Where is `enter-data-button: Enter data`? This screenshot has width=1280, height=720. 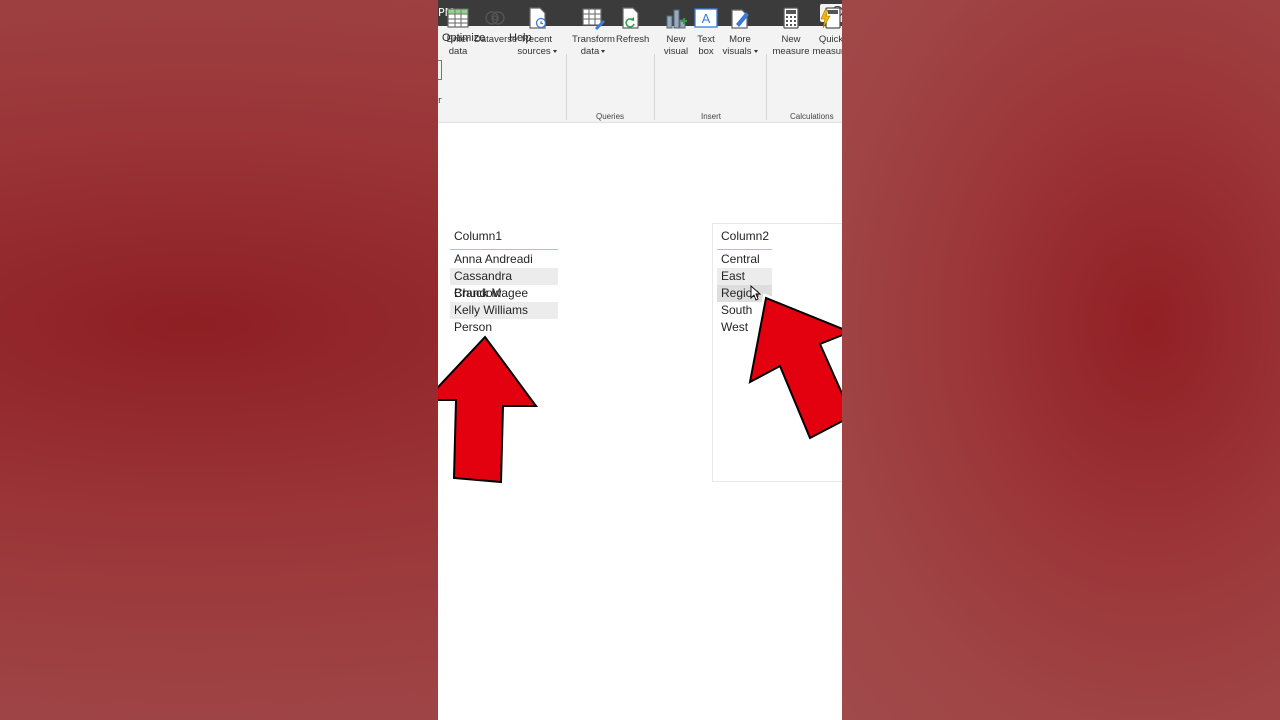
enter-data-button: Enter data is located at coordinates (458, 32).